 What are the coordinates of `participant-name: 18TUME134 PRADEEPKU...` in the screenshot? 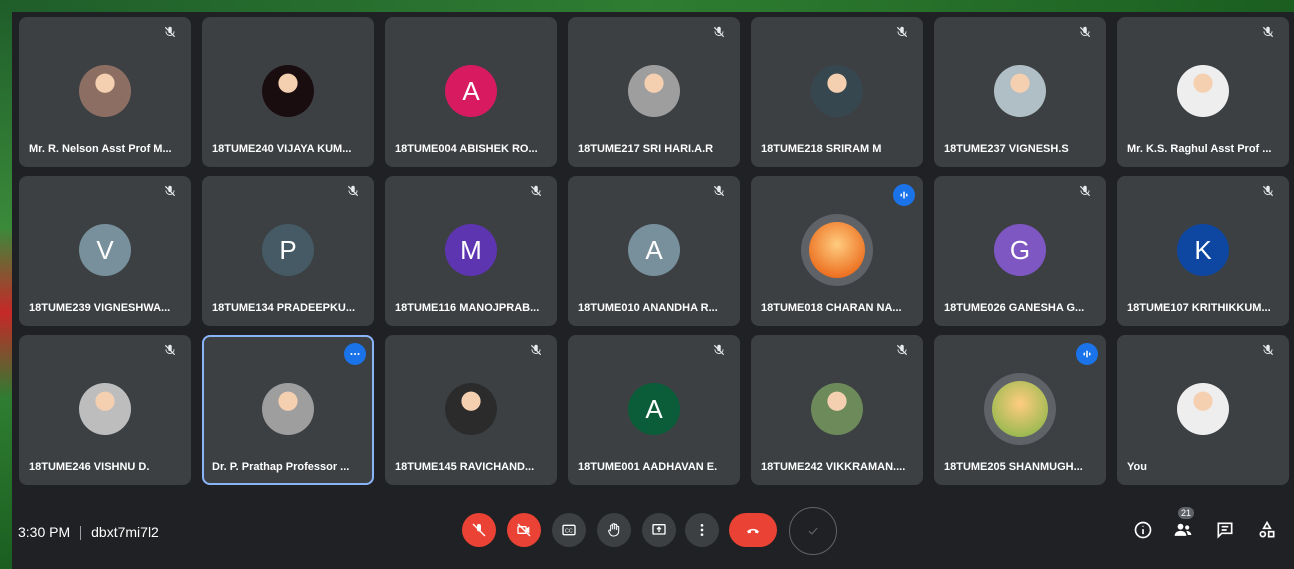 It's located at (284, 308).